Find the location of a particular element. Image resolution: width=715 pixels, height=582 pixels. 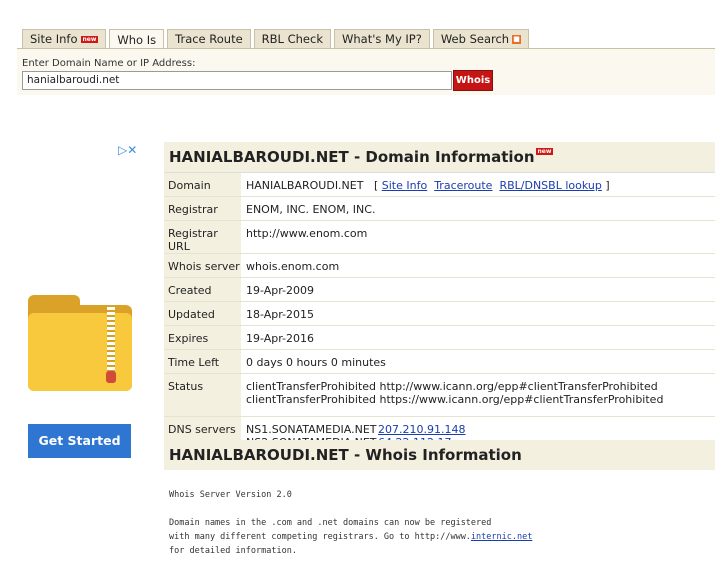

tab-label: What's My IP? is located at coordinates (382, 39).